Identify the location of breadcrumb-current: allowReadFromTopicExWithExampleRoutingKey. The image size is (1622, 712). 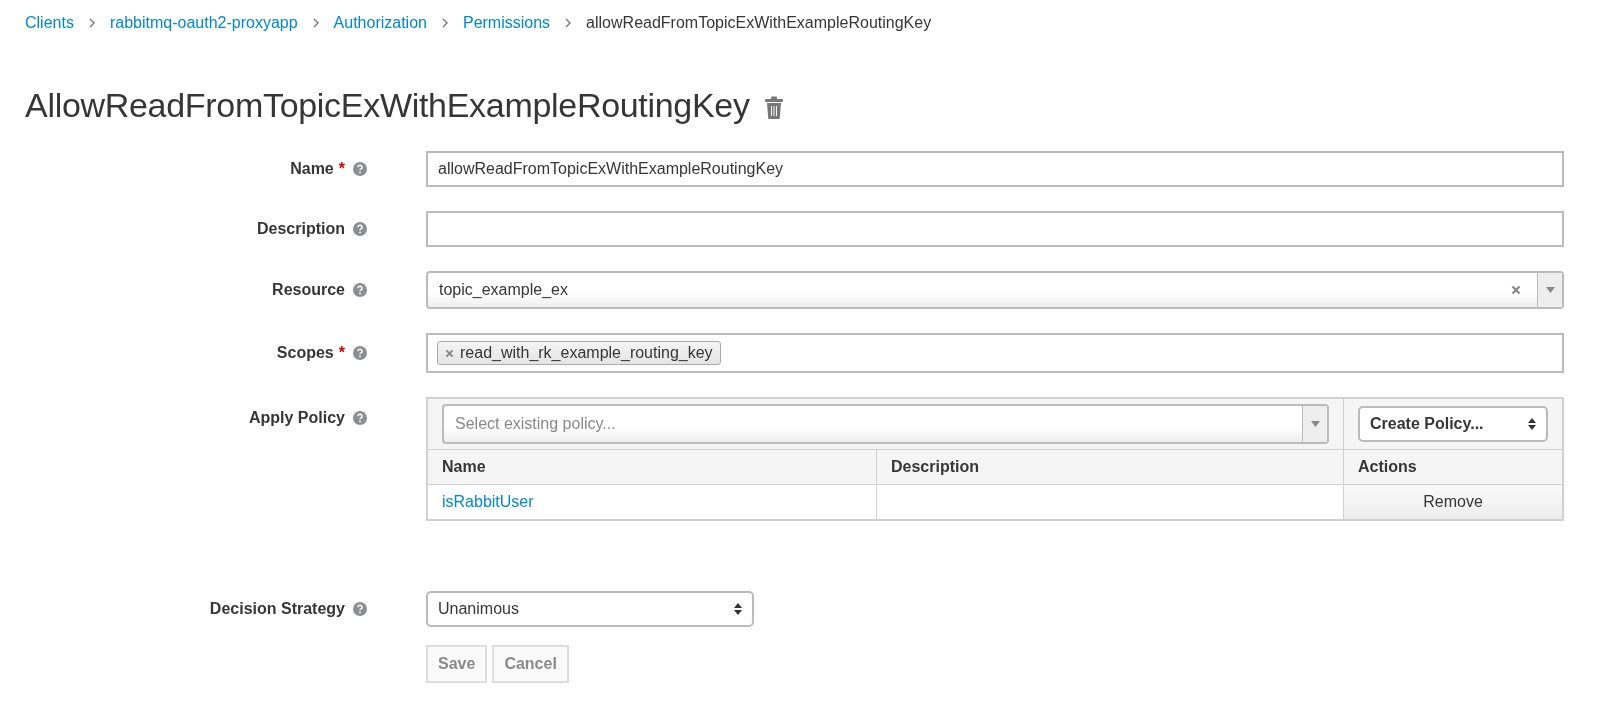
(759, 23).